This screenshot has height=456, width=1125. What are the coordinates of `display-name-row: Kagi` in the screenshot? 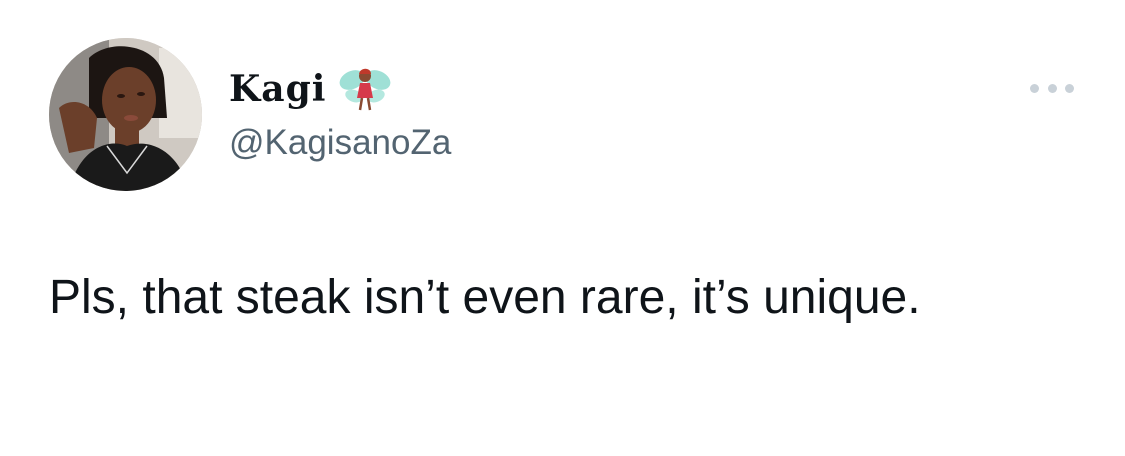 It's located at (310, 89).